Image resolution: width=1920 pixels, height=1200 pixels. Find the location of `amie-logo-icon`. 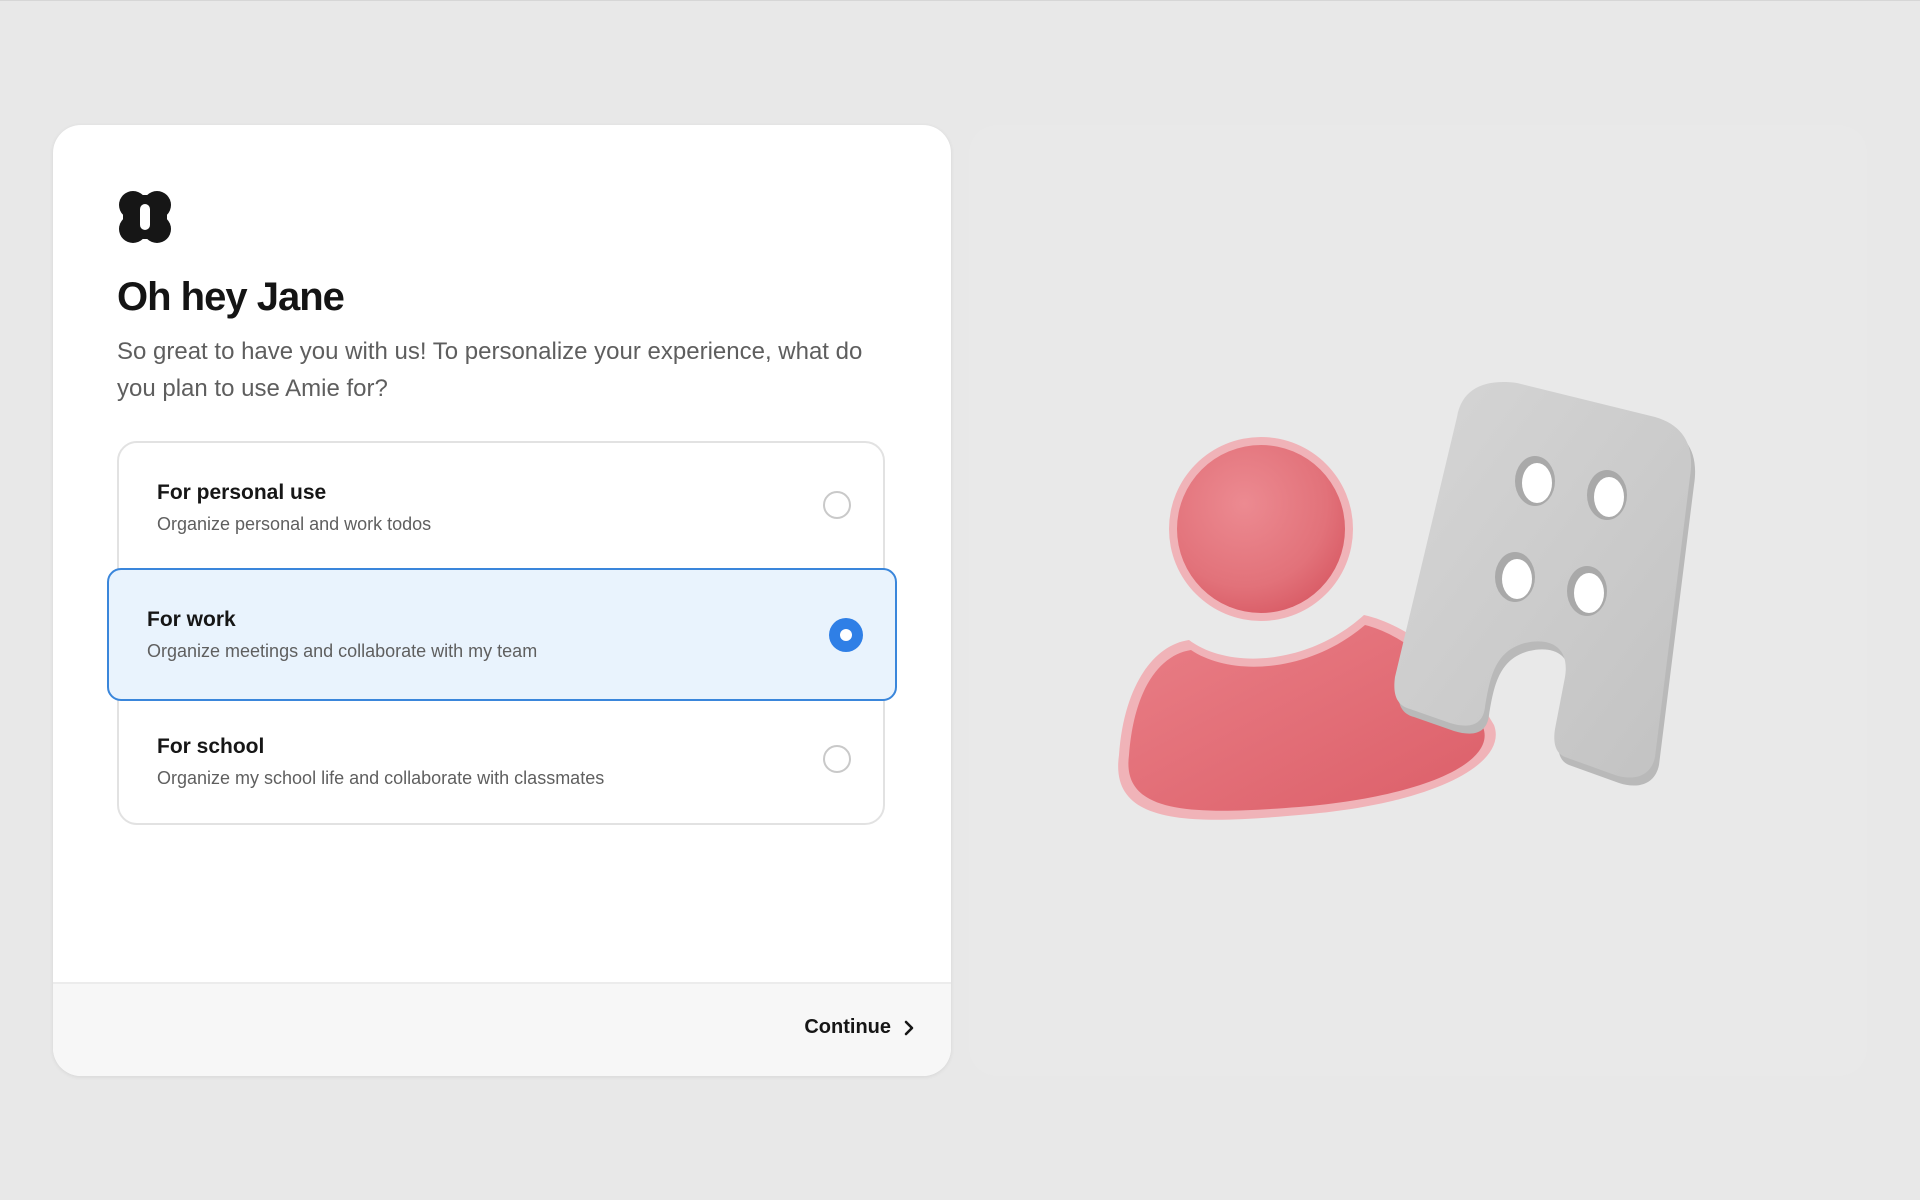

amie-logo-icon is located at coordinates (145, 217).